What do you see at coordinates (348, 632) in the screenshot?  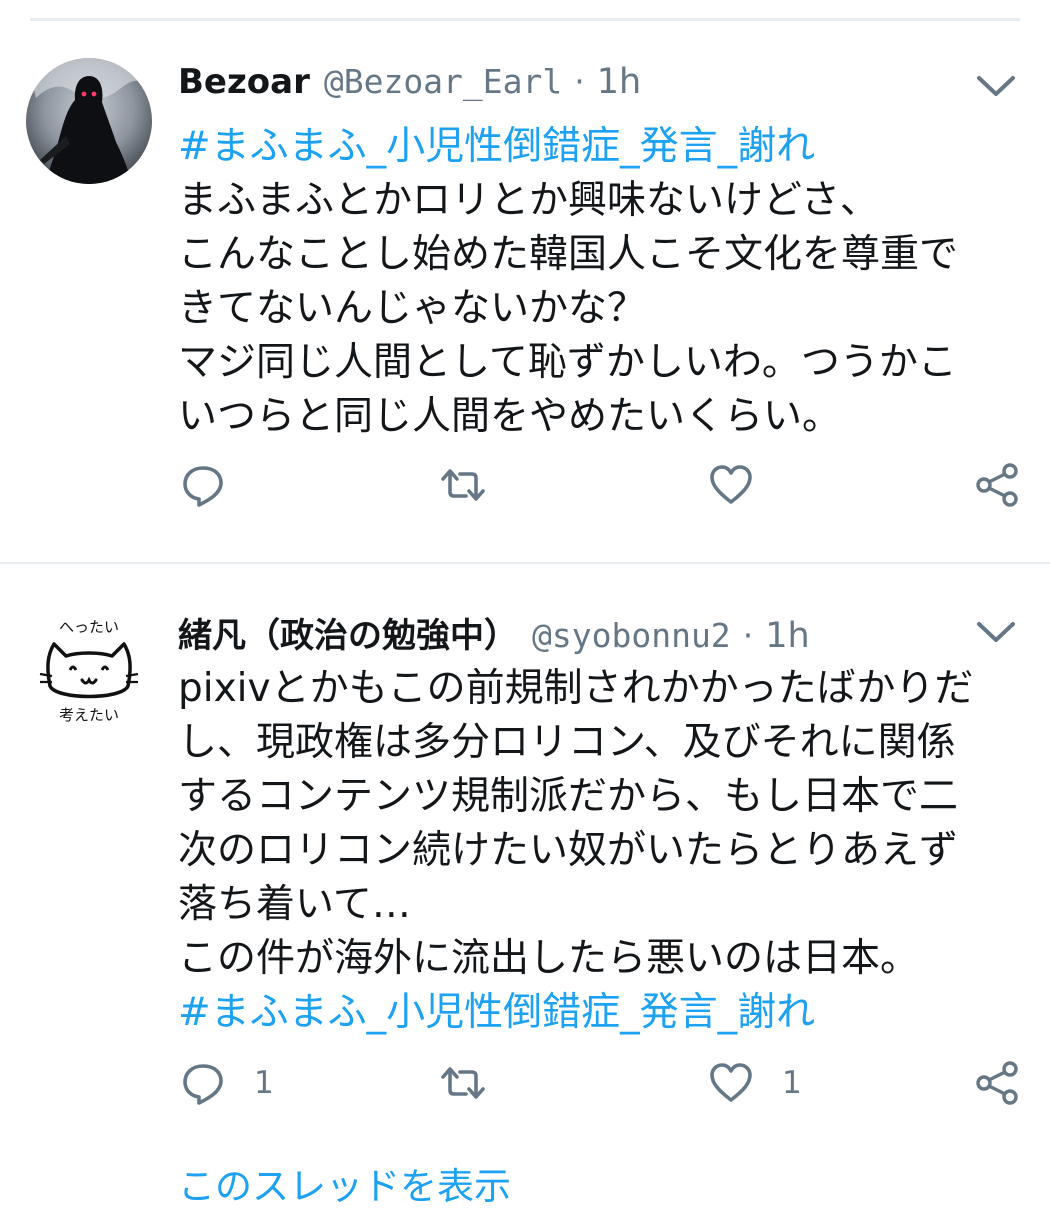 I see `display-name: 緒凡（政治の勉強中）` at bounding box center [348, 632].